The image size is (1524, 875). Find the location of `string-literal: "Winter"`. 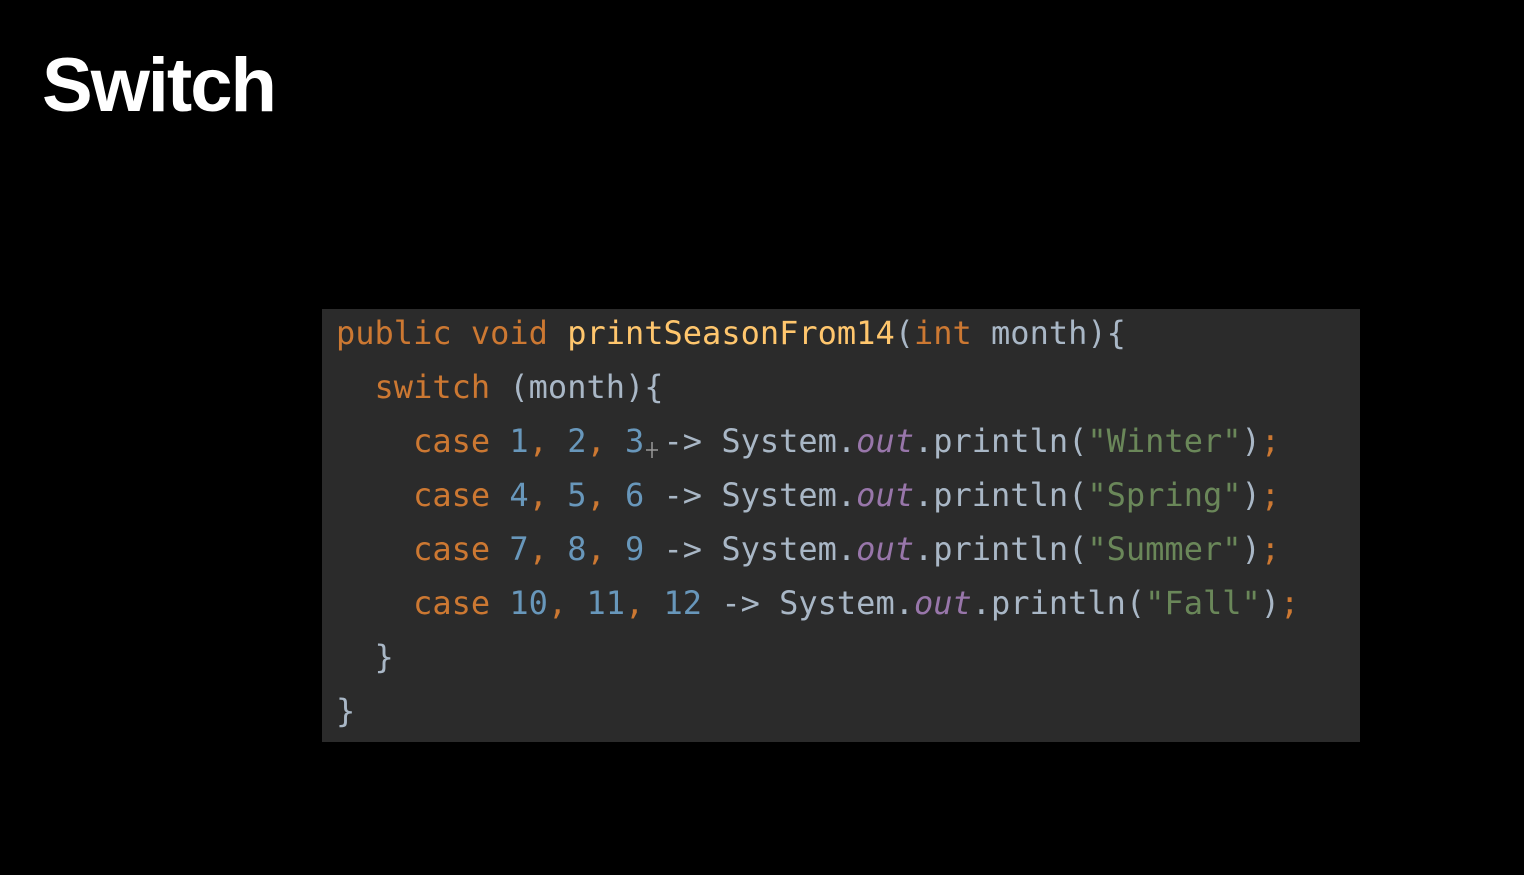

string-literal: "Winter" is located at coordinates (1164, 441).